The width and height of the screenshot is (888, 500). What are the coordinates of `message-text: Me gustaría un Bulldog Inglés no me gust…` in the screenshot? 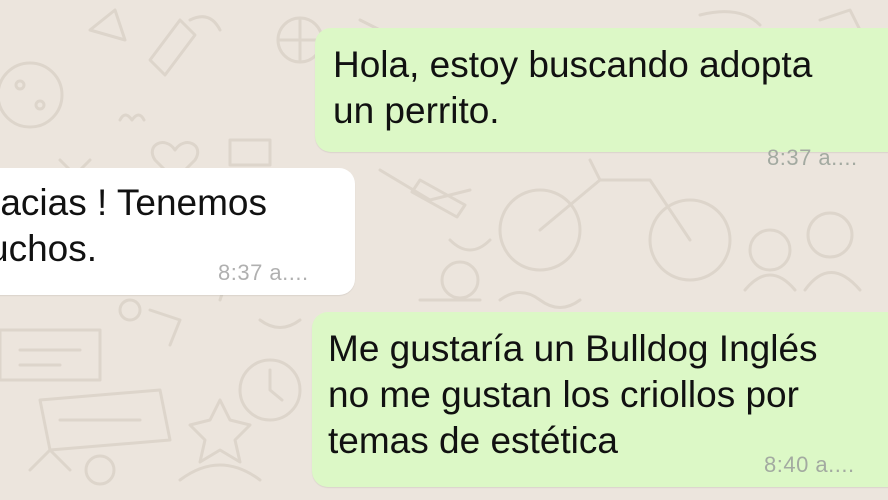 It's located at (573, 394).